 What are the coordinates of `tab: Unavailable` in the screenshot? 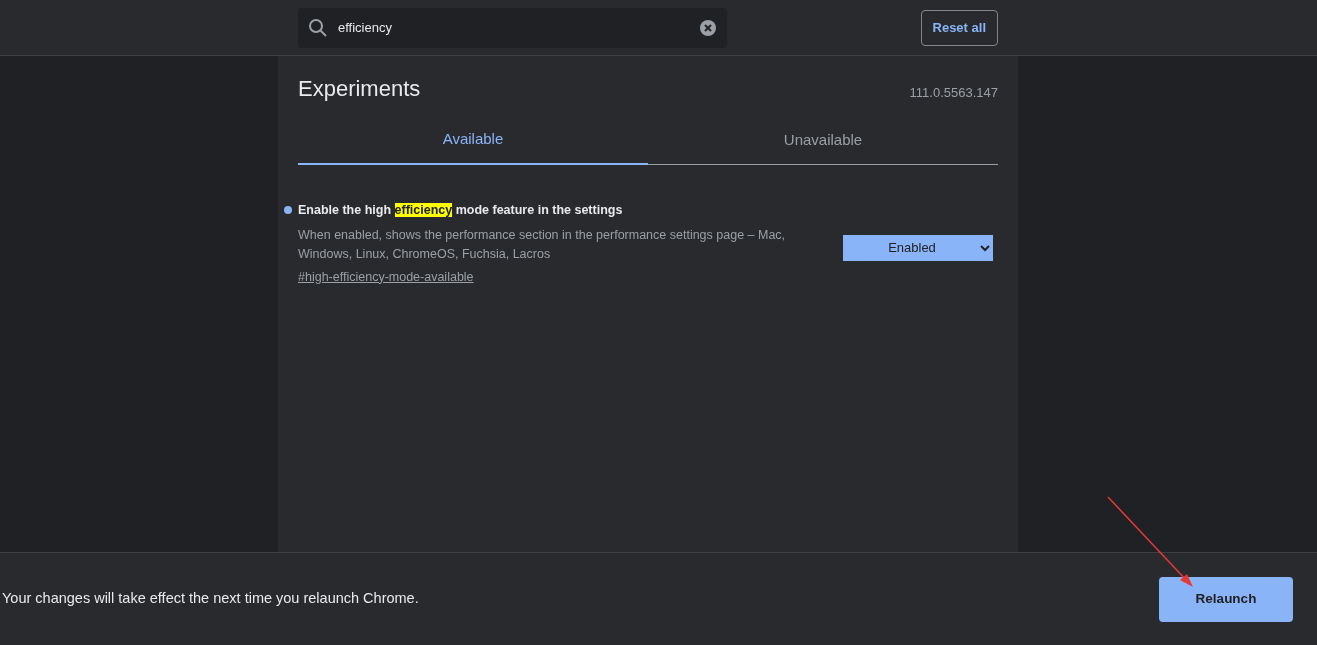 It's located at (823, 141).